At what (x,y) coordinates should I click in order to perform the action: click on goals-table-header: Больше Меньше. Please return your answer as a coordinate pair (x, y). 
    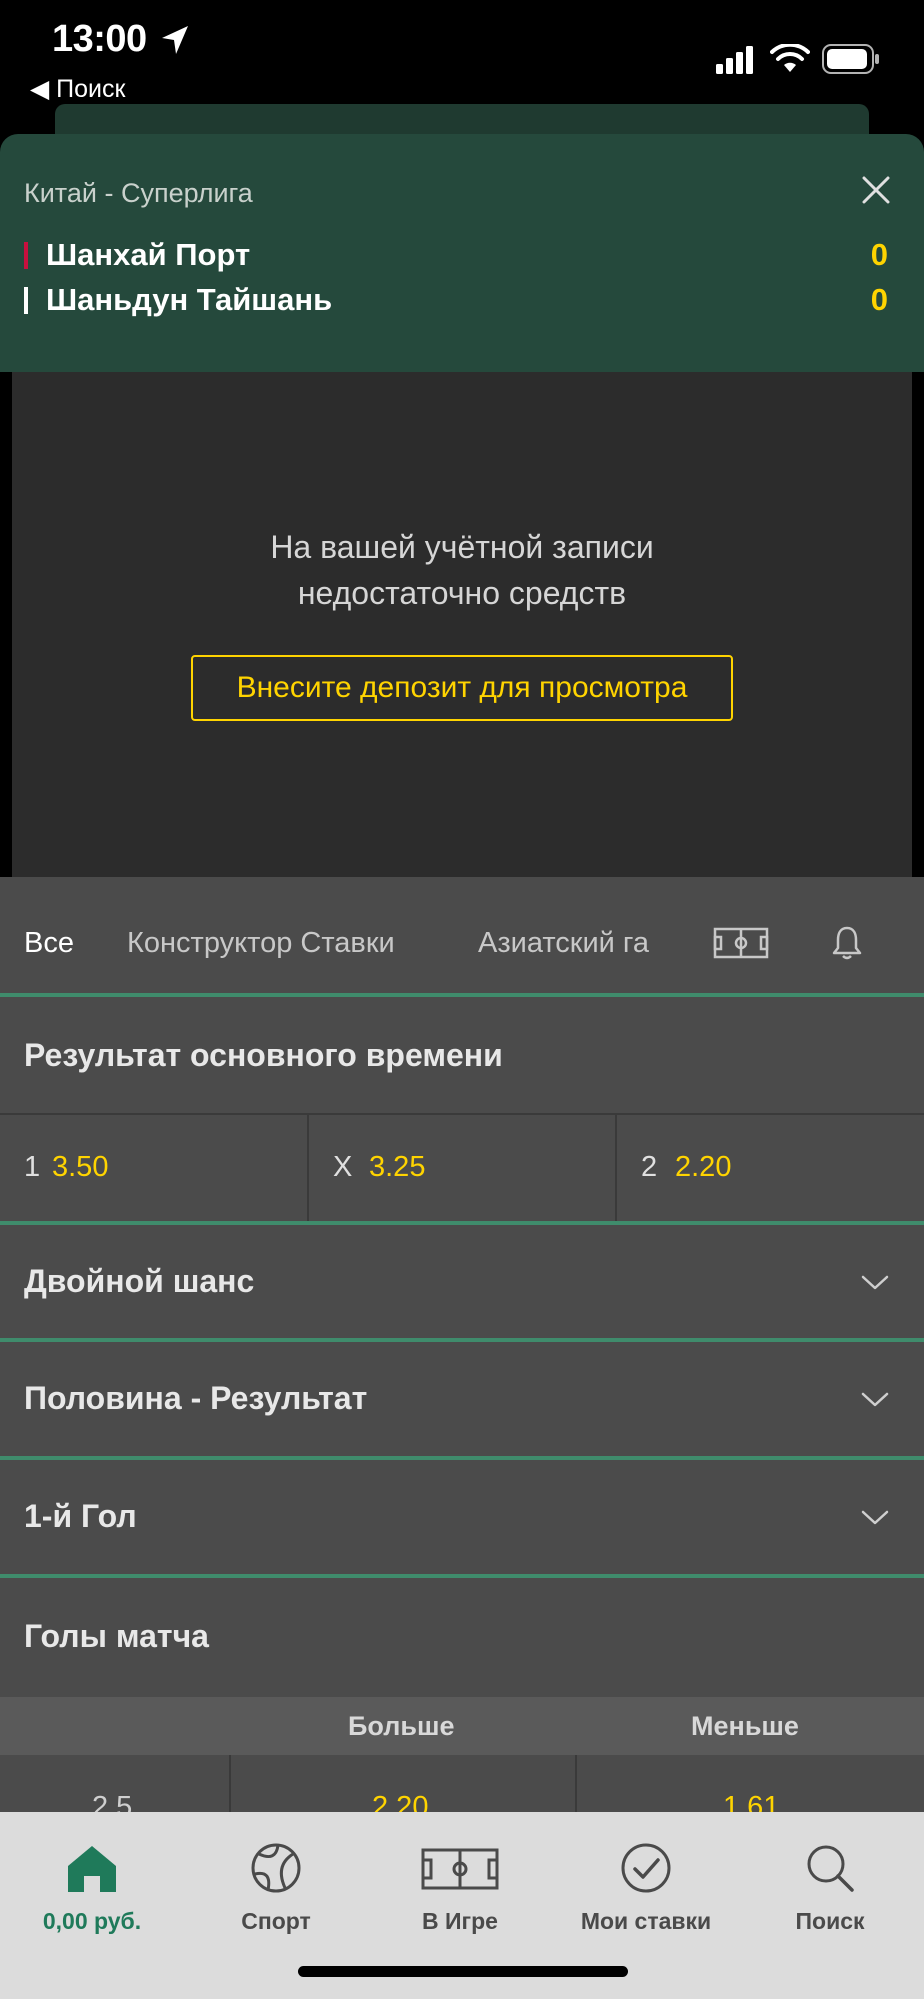
    Looking at the image, I should click on (462, 1726).